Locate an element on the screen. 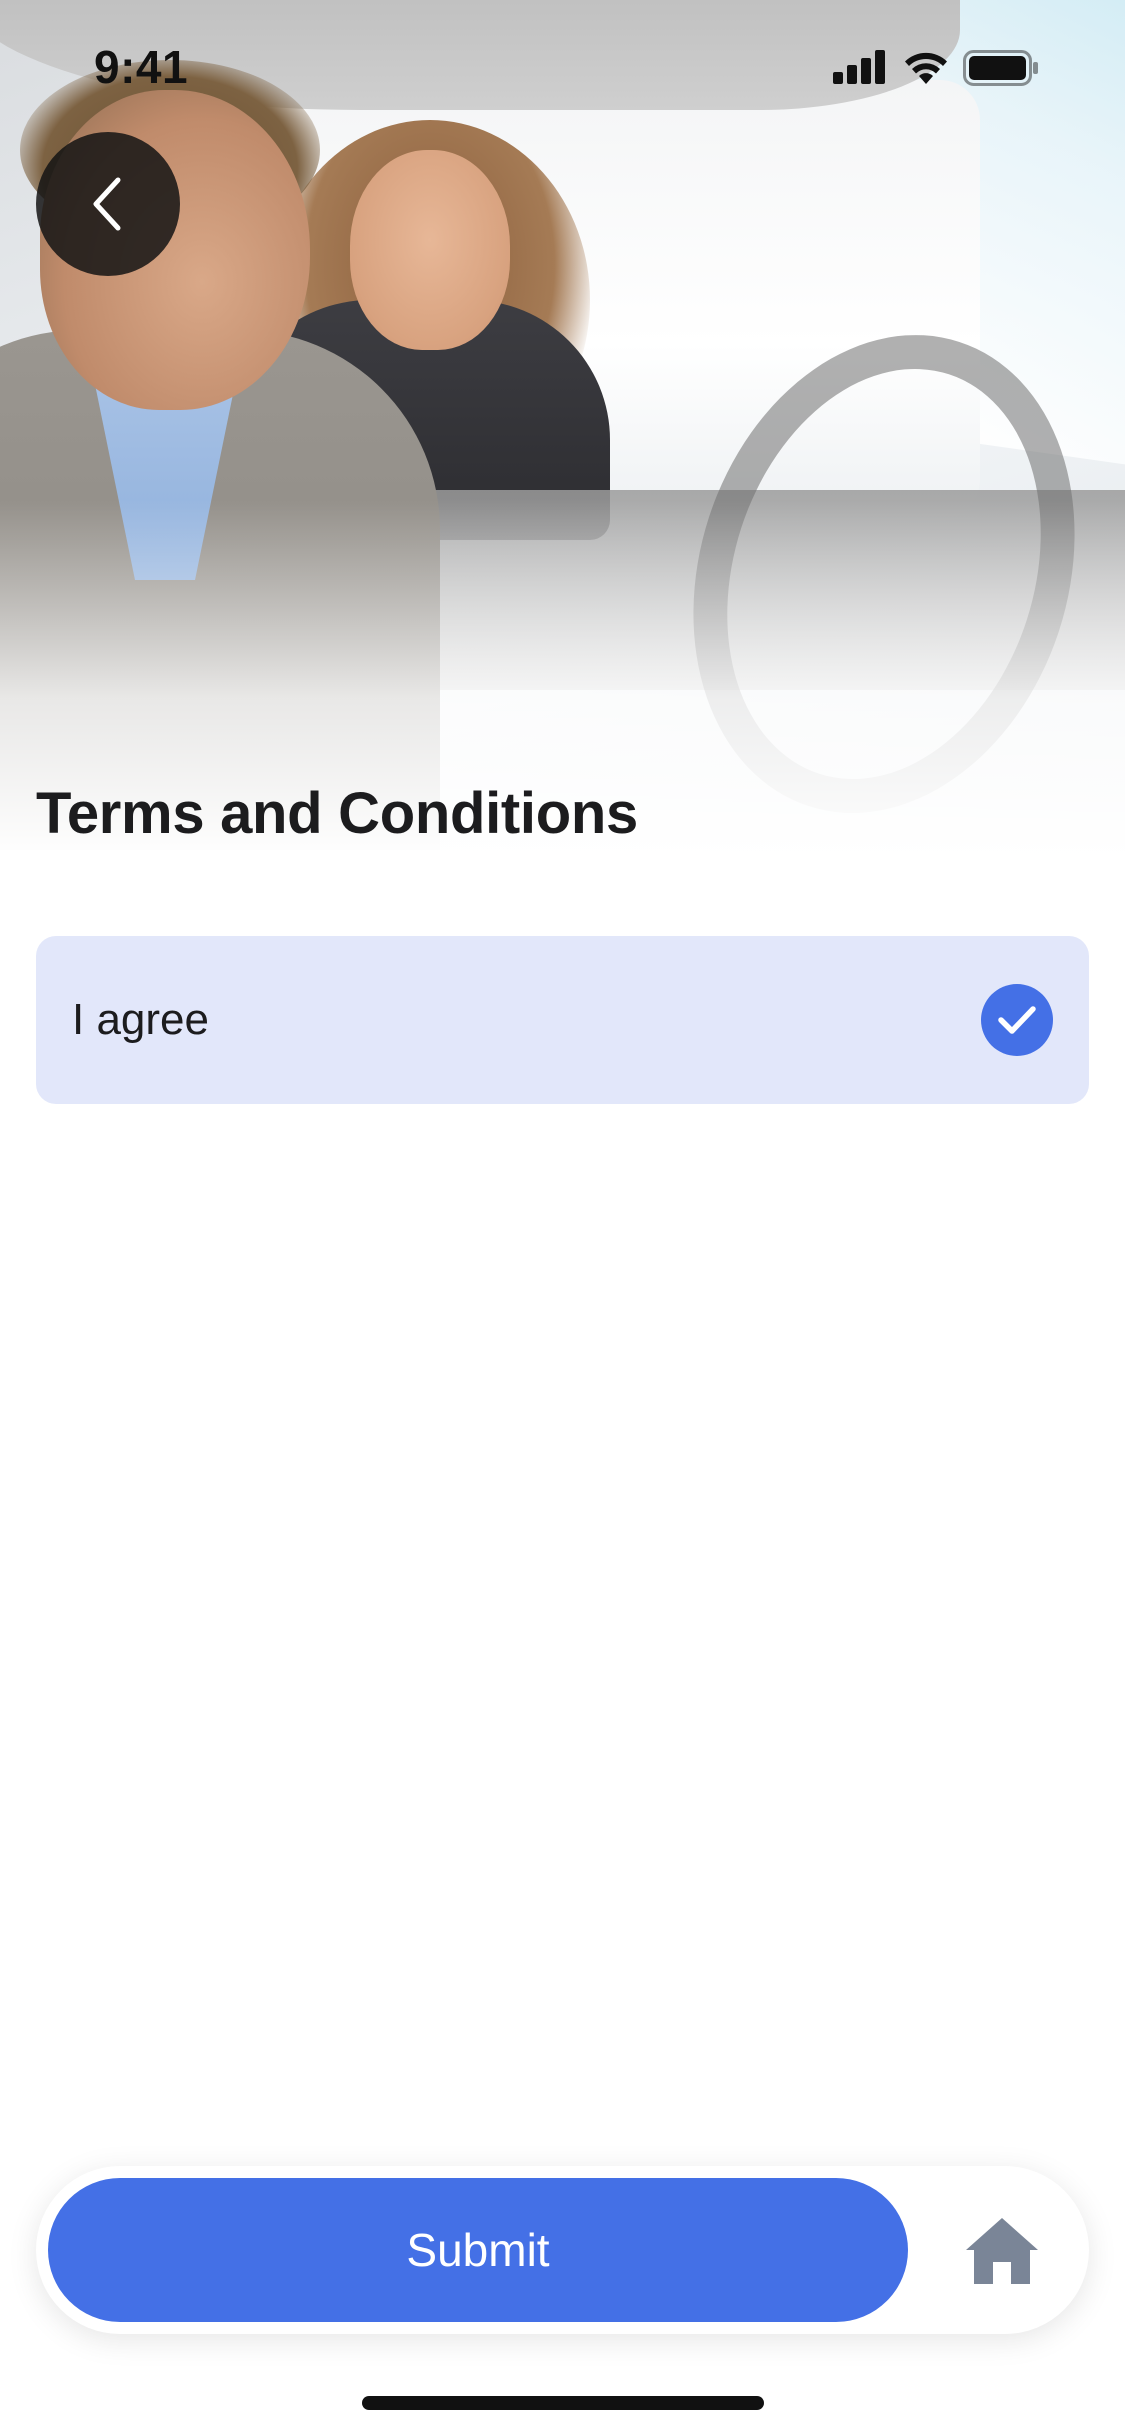 This screenshot has width=1125, height=2436. battery-icon is located at coordinates (1000, 68).